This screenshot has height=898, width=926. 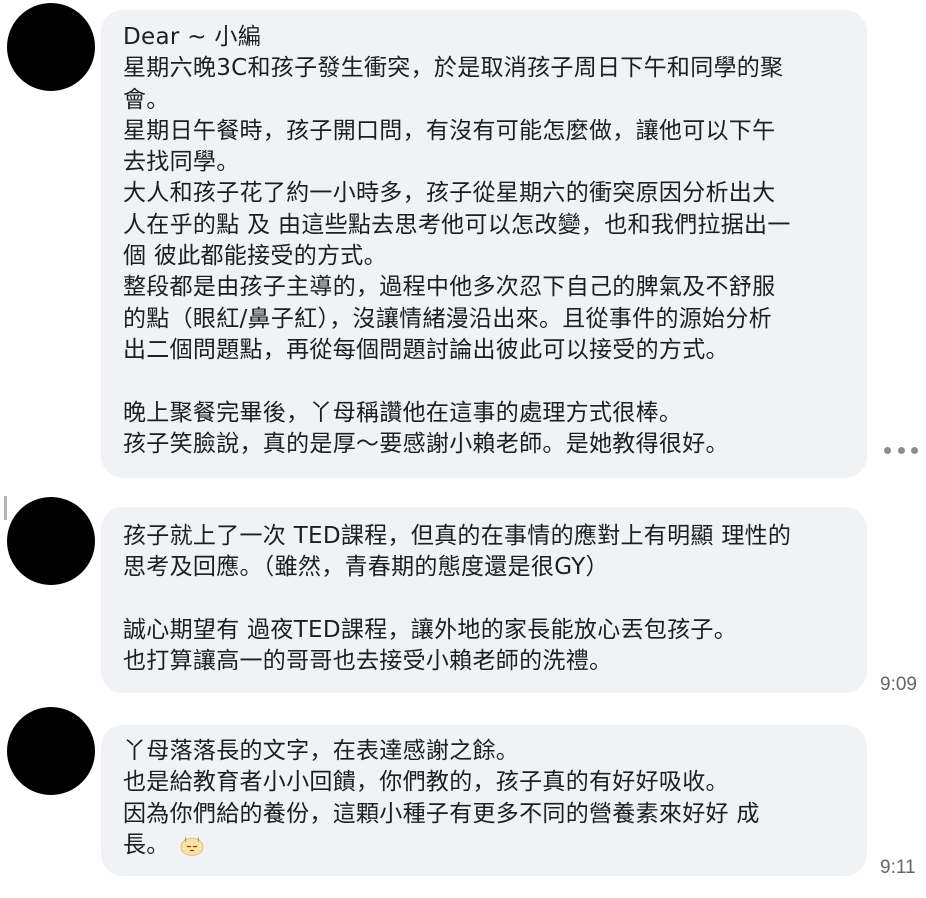 I want to click on message-line: 大人和孩子花了約一小時多，孩子從星期六的衝突原因分析出大, so click(x=449, y=193).